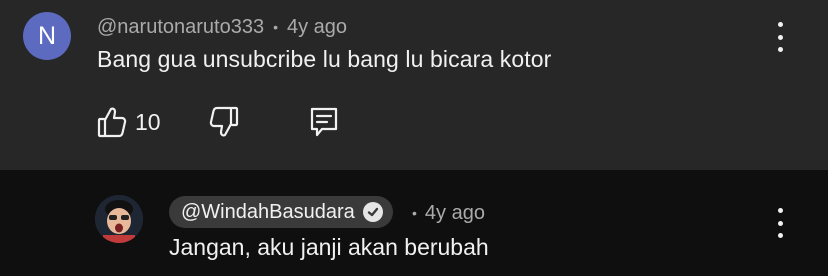  I want to click on thumb-up-icon, so click(112, 122).